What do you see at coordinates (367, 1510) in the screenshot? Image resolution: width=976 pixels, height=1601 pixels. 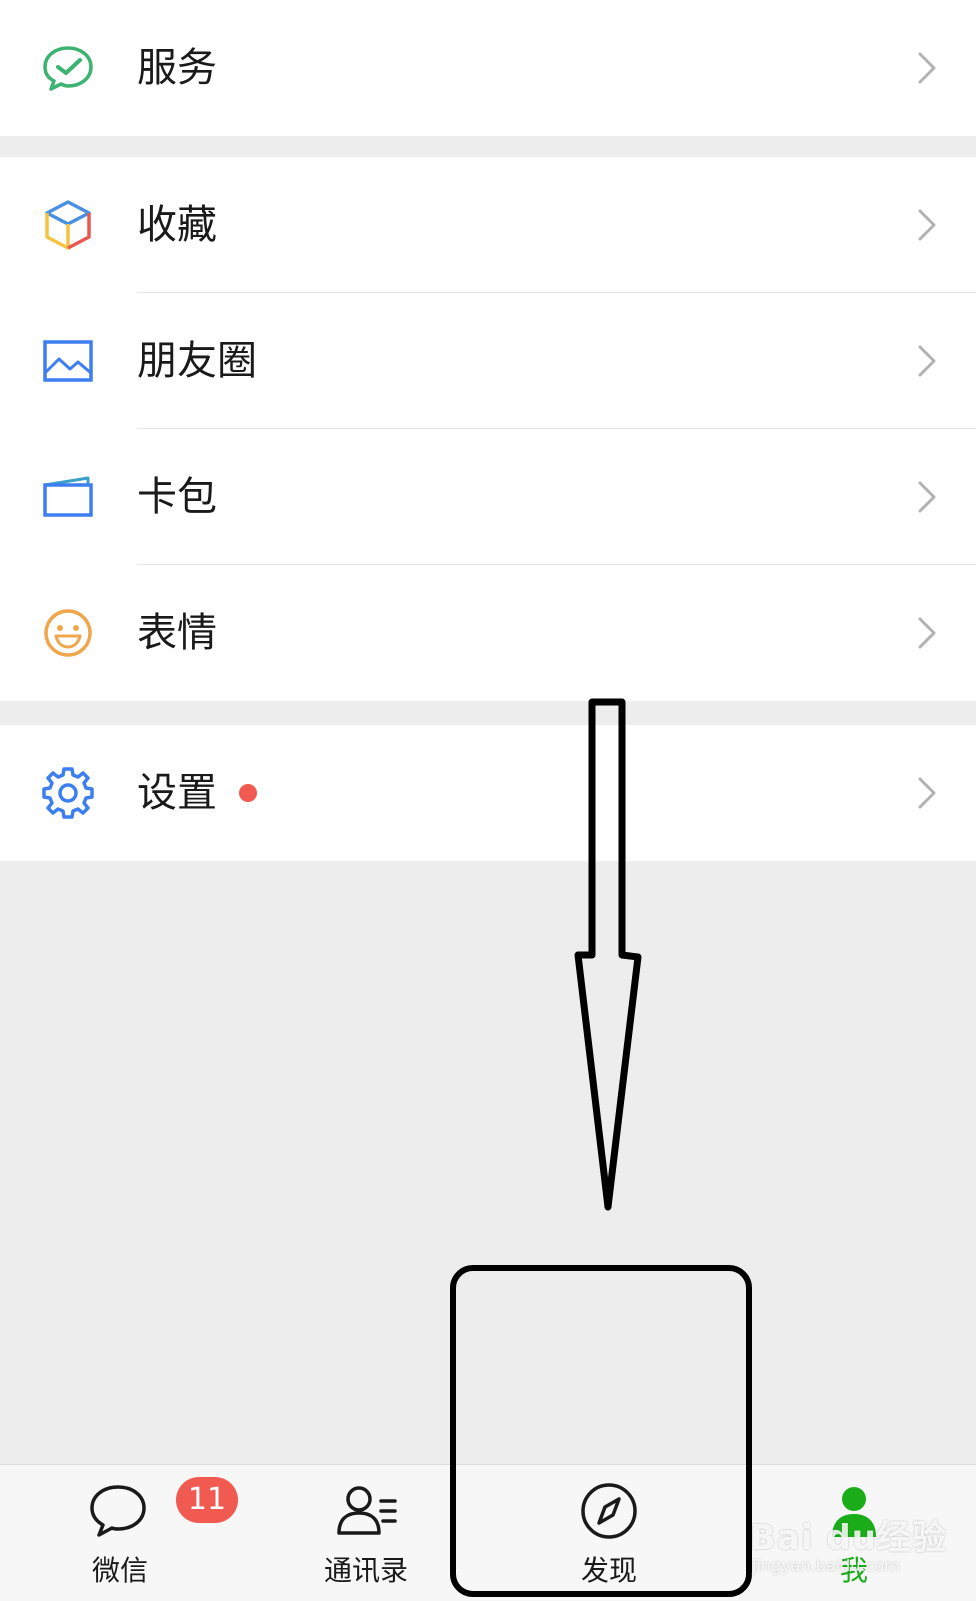 I see `contacts-icon` at bounding box center [367, 1510].